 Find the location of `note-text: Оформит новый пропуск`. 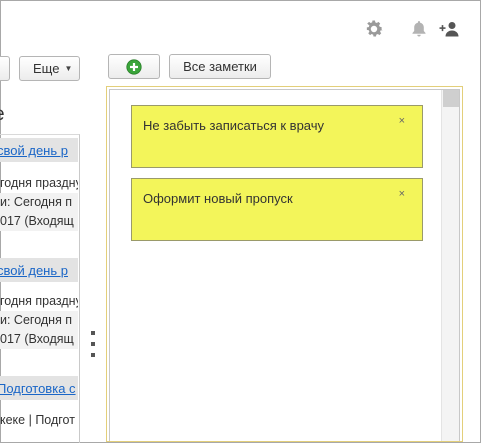

note-text: Оформит новый пропуск is located at coordinates (218, 198).